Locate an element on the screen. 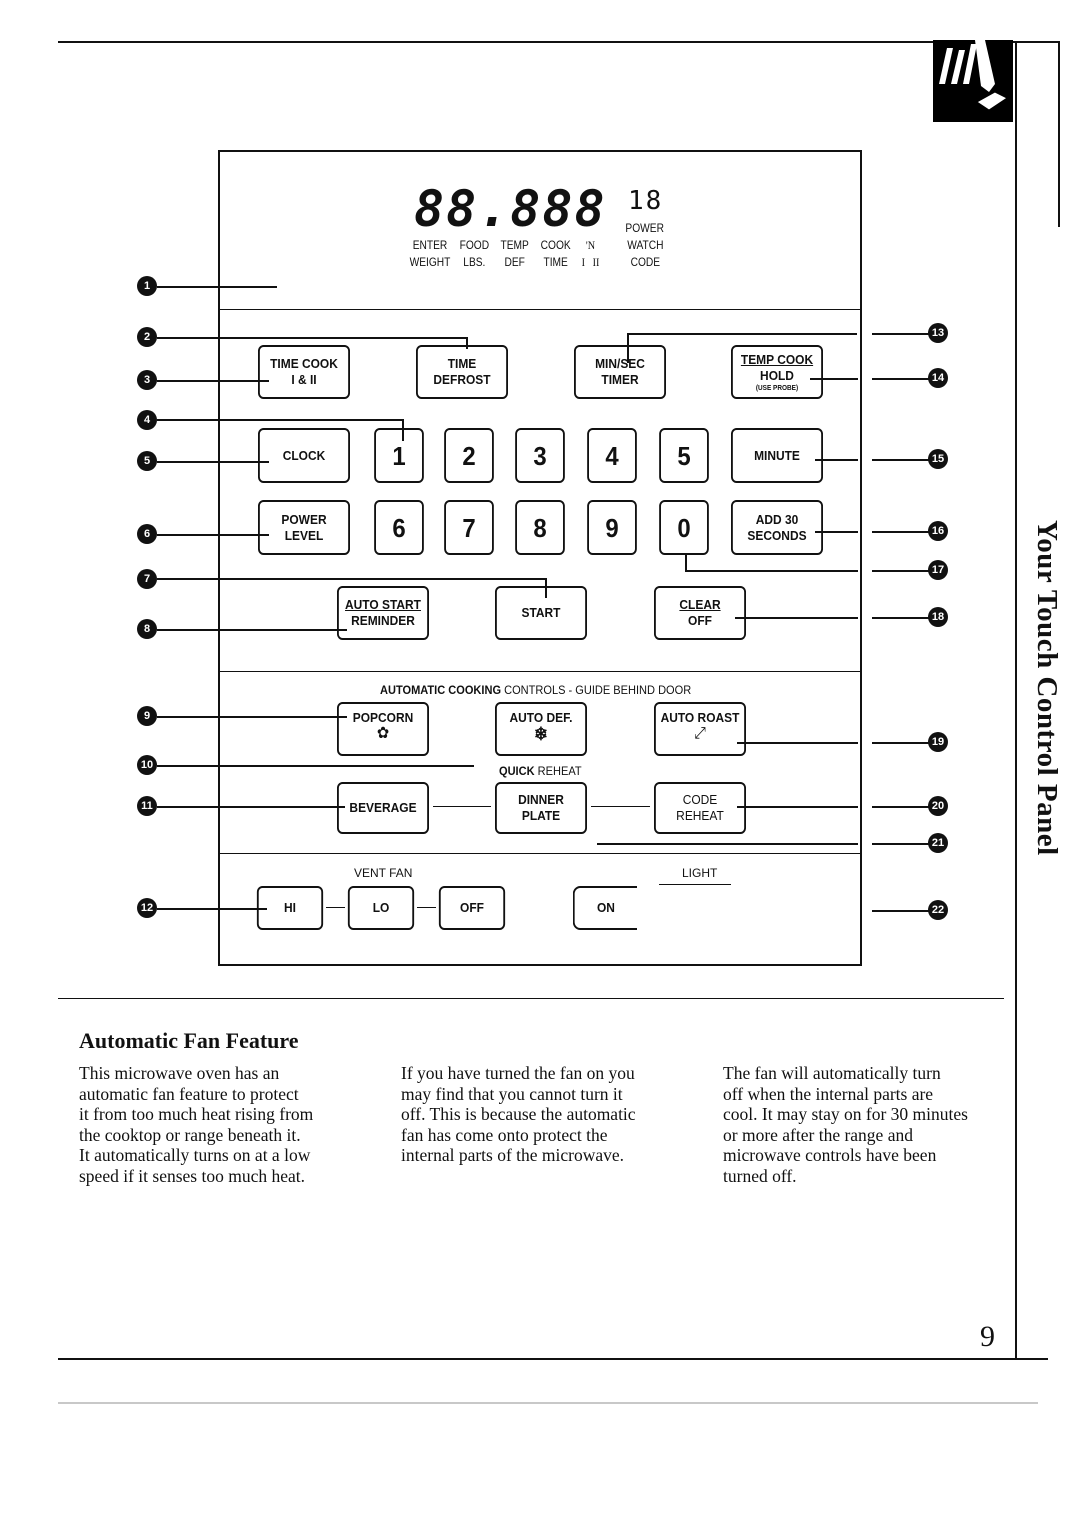 The width and height of the screenshot is (1080, 1514). time-cook-button: TIME COOK I & II is located at coordinates (304, 372).